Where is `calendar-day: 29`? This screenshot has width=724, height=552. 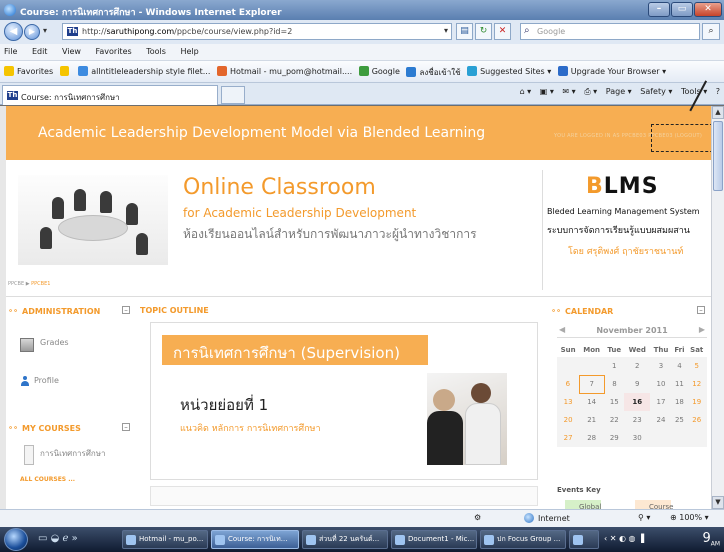
calendar-day: 29 is located at coordinates (614, 438).